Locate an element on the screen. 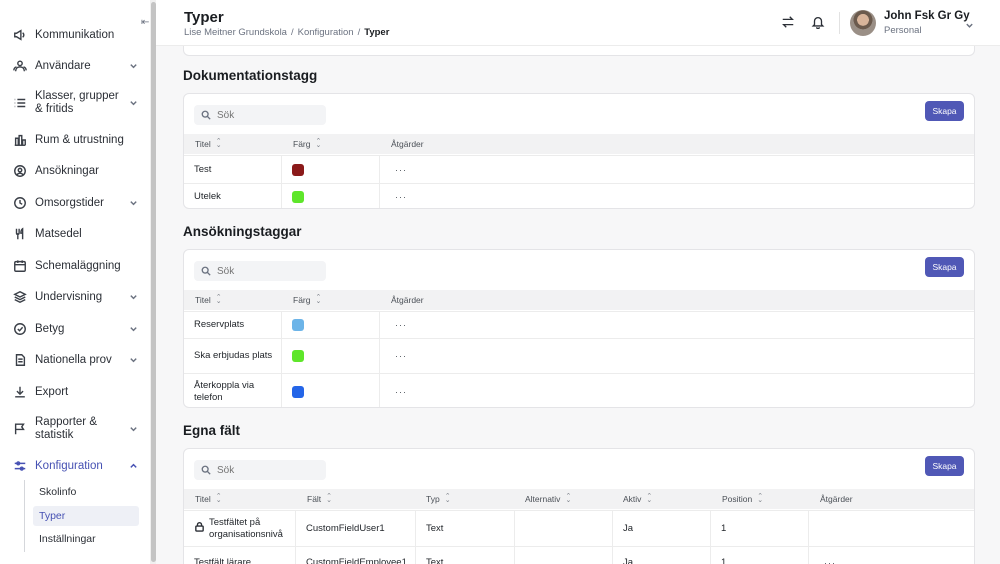 This screenshot has width=1000, height=564. column-header-active: Aktiv ⌃ ⌄ is located at coordinates (637, 499).